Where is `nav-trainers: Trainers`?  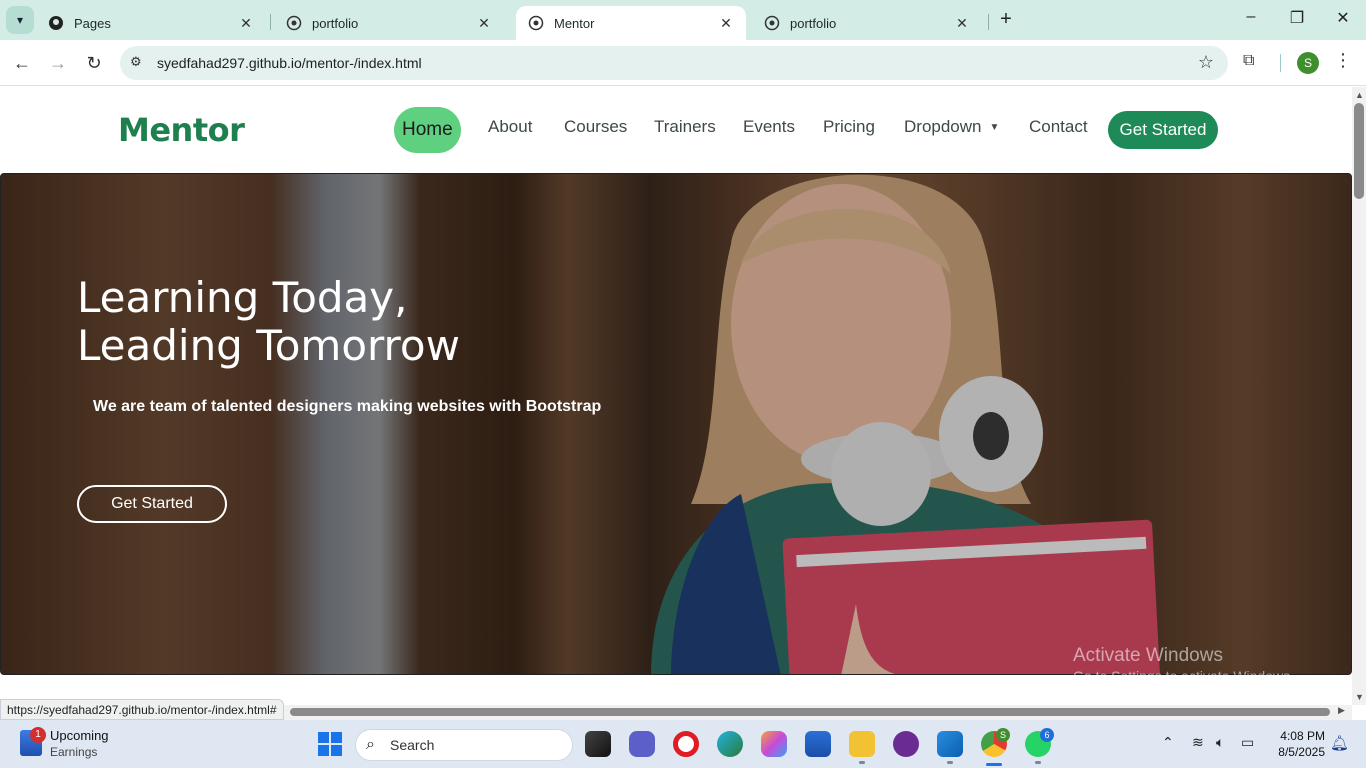 nav-trainers: Trainers is located at coordinates (685, 127).